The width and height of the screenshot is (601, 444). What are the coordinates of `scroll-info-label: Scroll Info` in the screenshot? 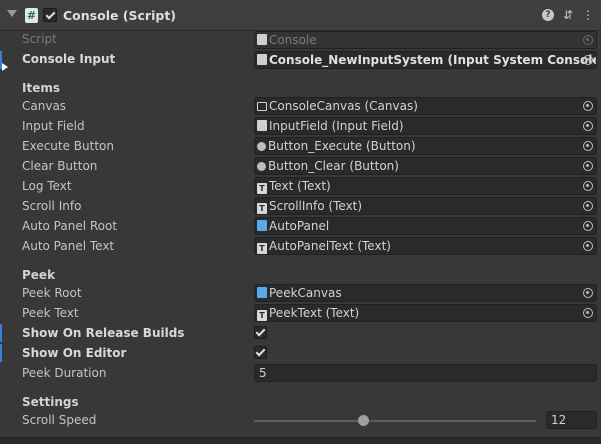 It's located at (52, 206).